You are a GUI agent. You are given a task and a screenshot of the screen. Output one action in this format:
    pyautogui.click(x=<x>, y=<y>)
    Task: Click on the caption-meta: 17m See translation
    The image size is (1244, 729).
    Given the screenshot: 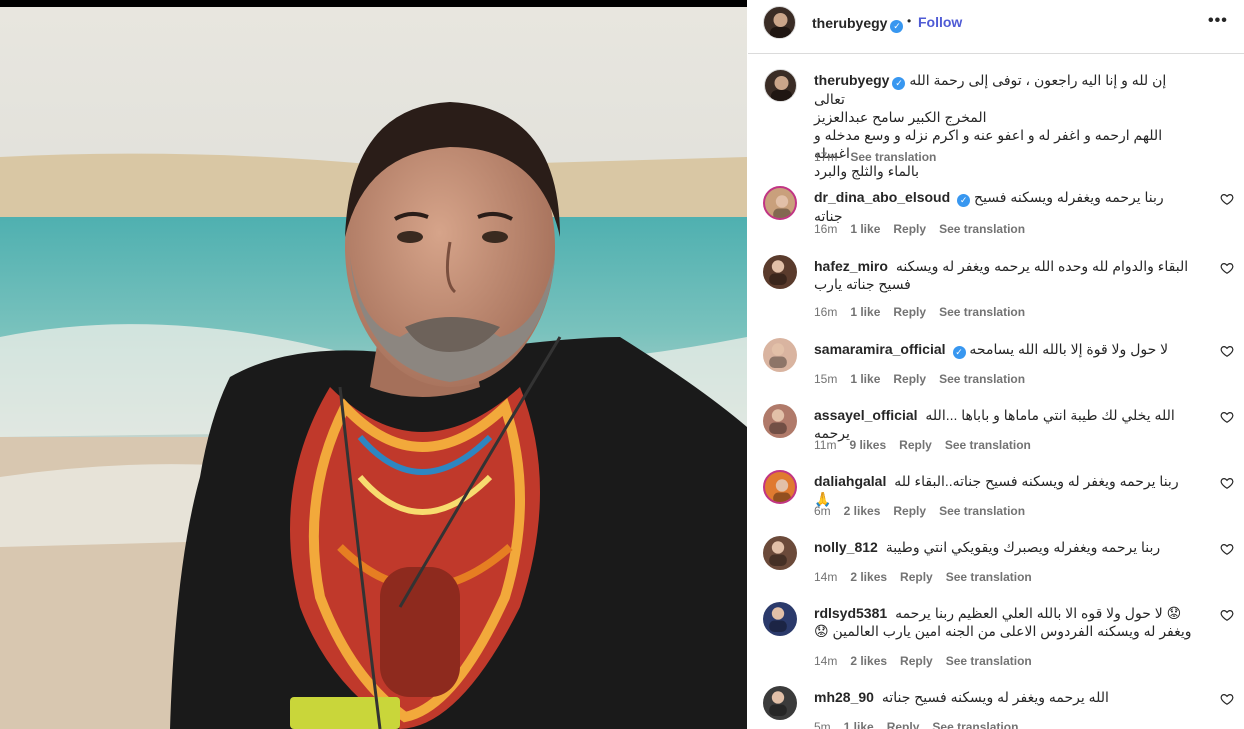 What is the action you would take?
    pyautogui.click(x=881, y=157)
    